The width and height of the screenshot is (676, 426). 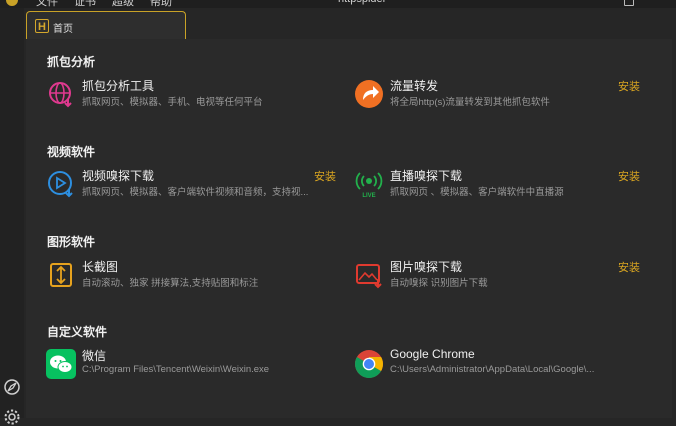 I want to click on tab-home-label: 首页, so click(x=63, y=29).